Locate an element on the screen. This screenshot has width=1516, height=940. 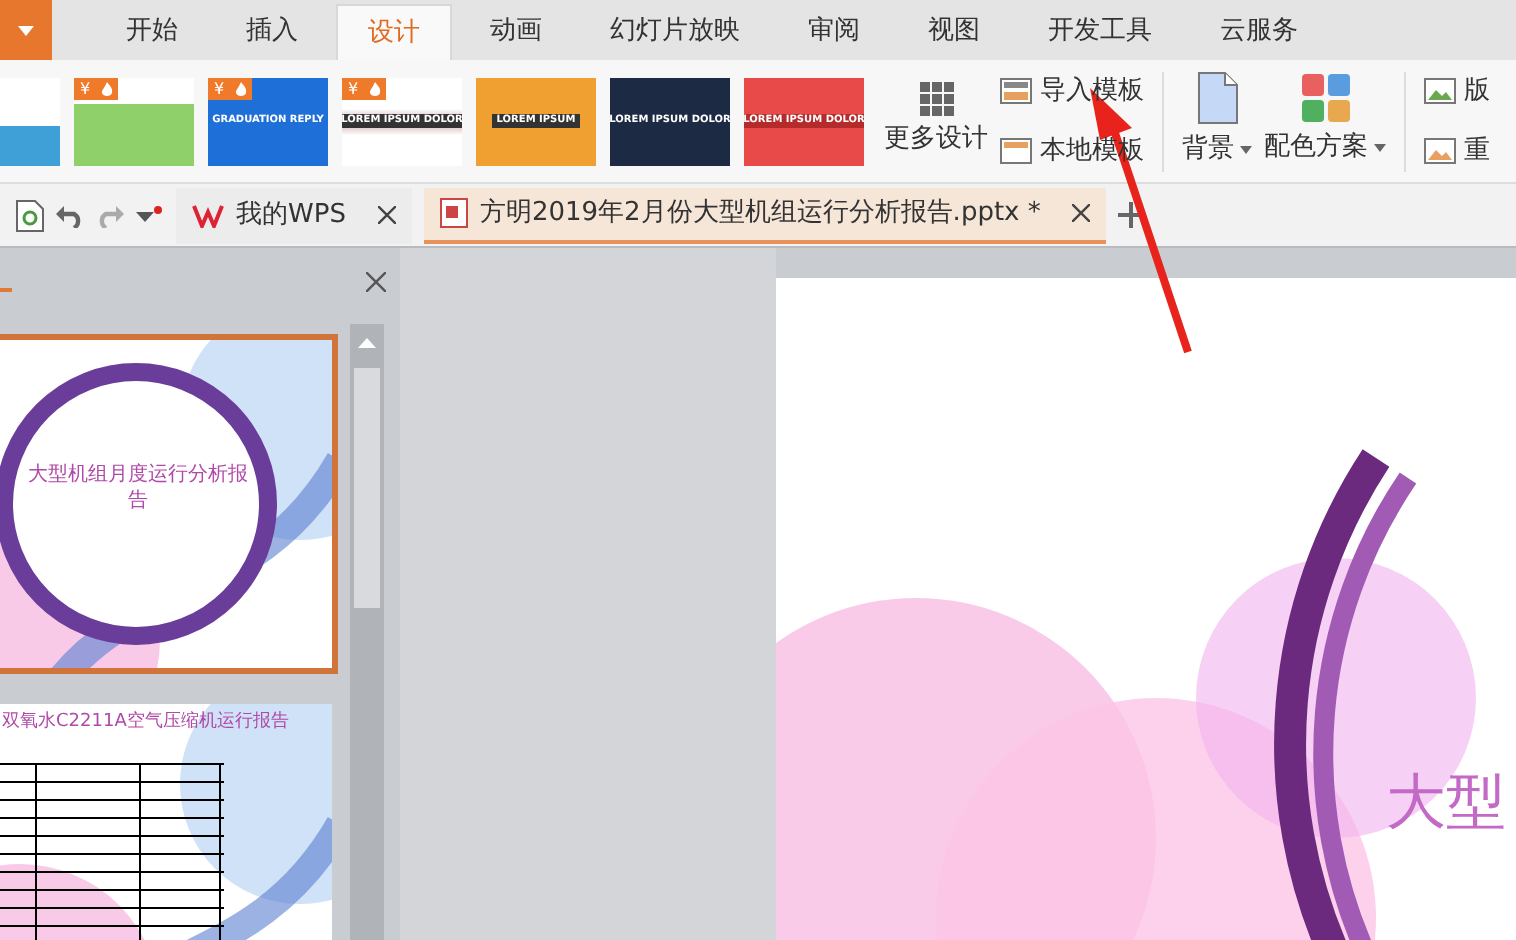
menu-tab: 云服务 is located at coordinates (1259, 32).